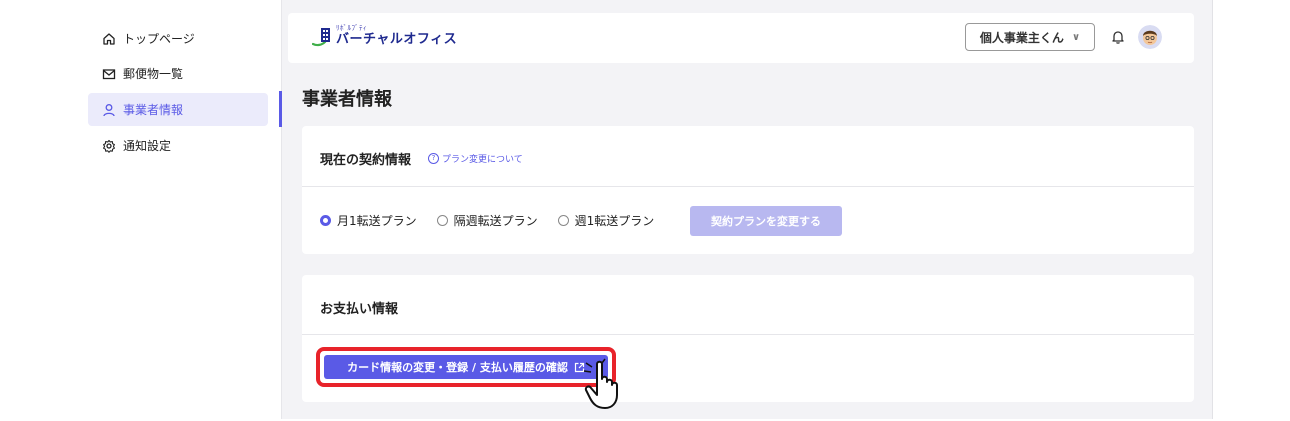  Describe the element at coordinates (614, 221) in the screenshot. I see `plan-option-label: 週1転送プラン` at that location.